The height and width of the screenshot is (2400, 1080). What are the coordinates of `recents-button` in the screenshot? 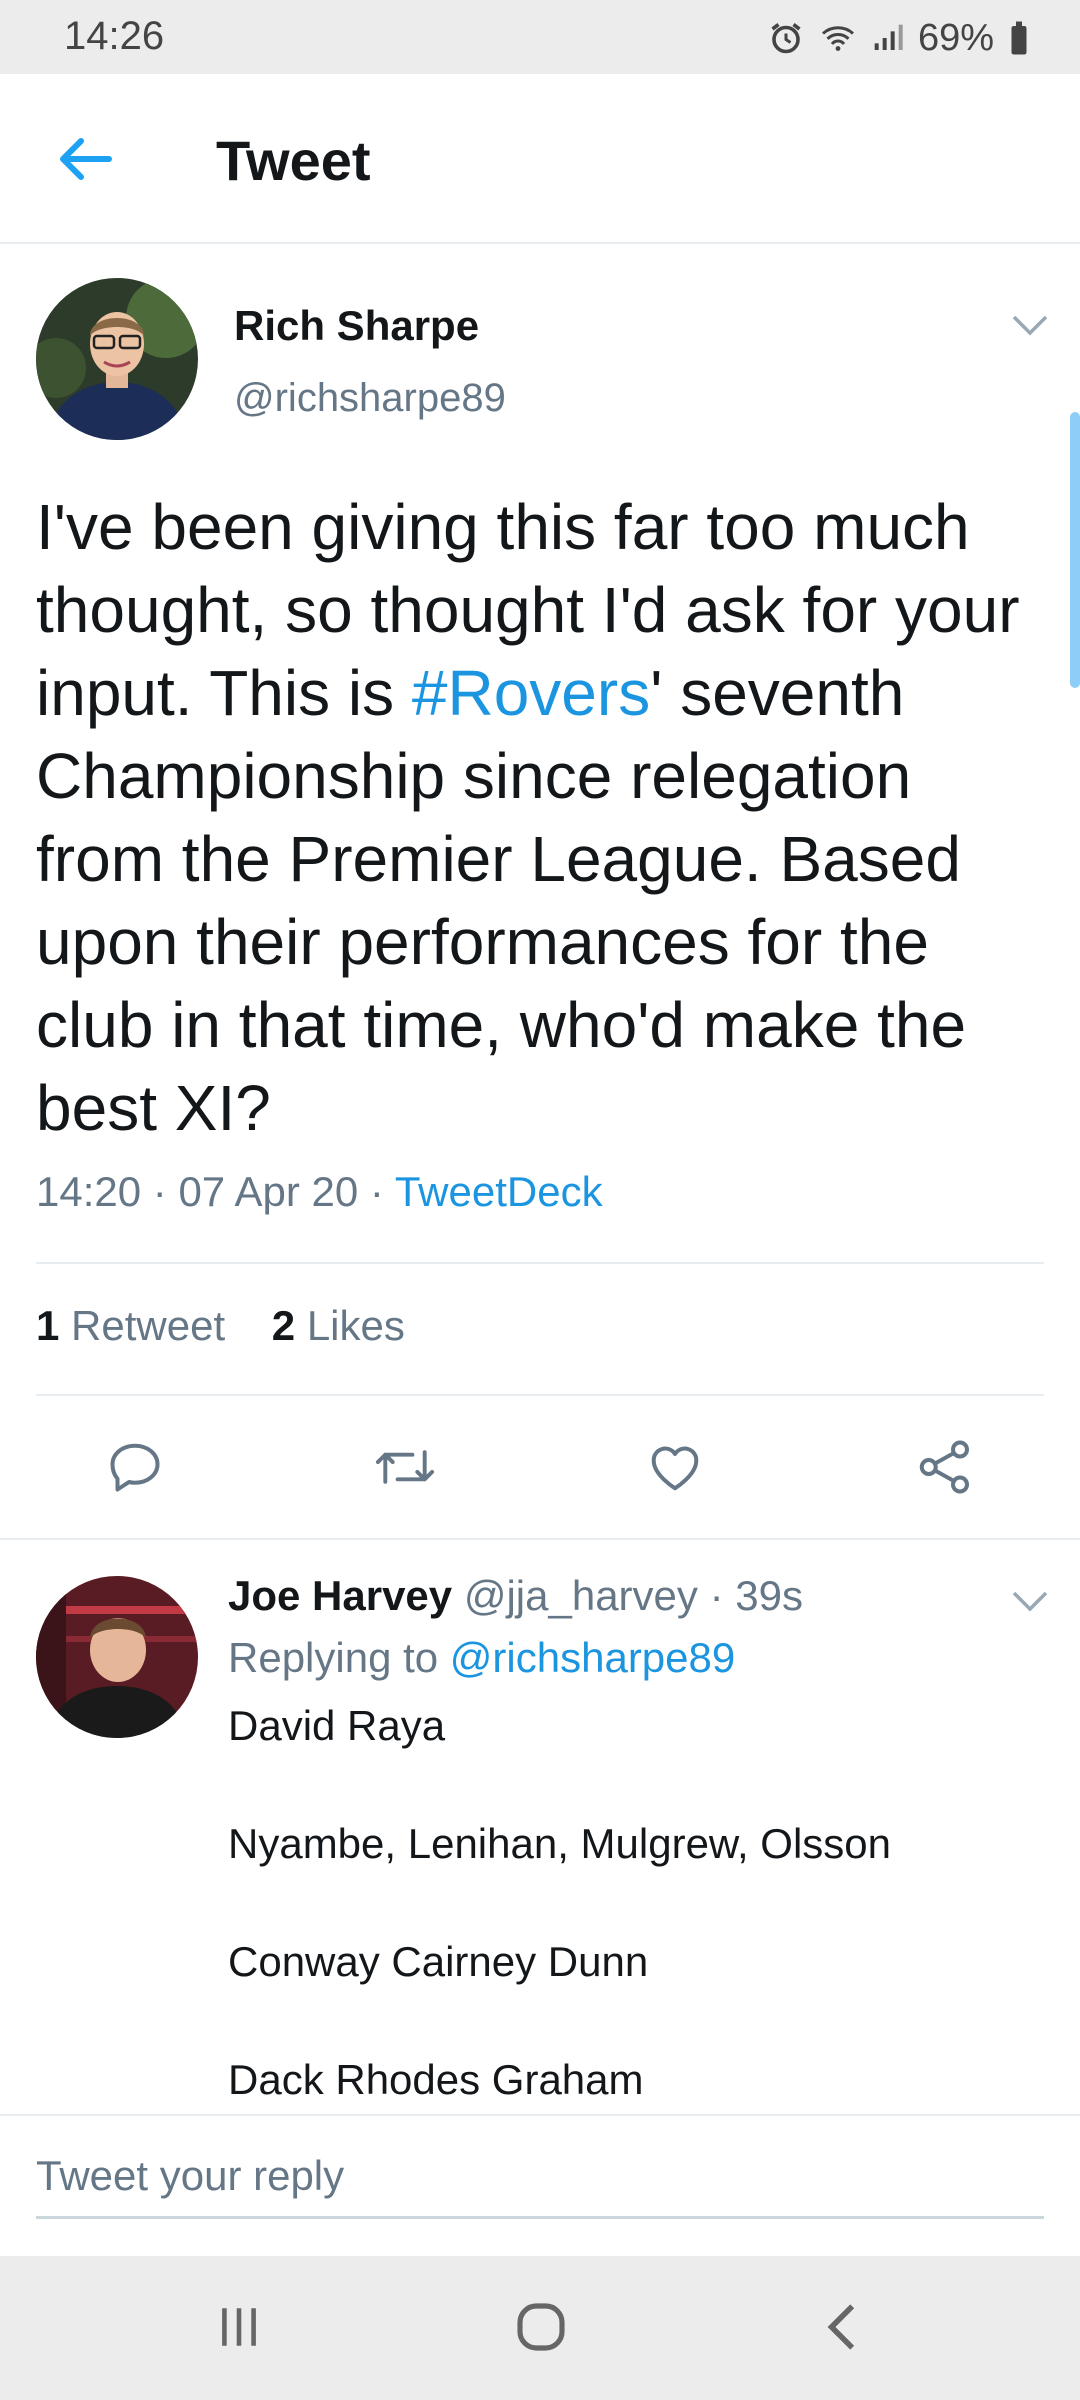 It's located at (239, 2327).